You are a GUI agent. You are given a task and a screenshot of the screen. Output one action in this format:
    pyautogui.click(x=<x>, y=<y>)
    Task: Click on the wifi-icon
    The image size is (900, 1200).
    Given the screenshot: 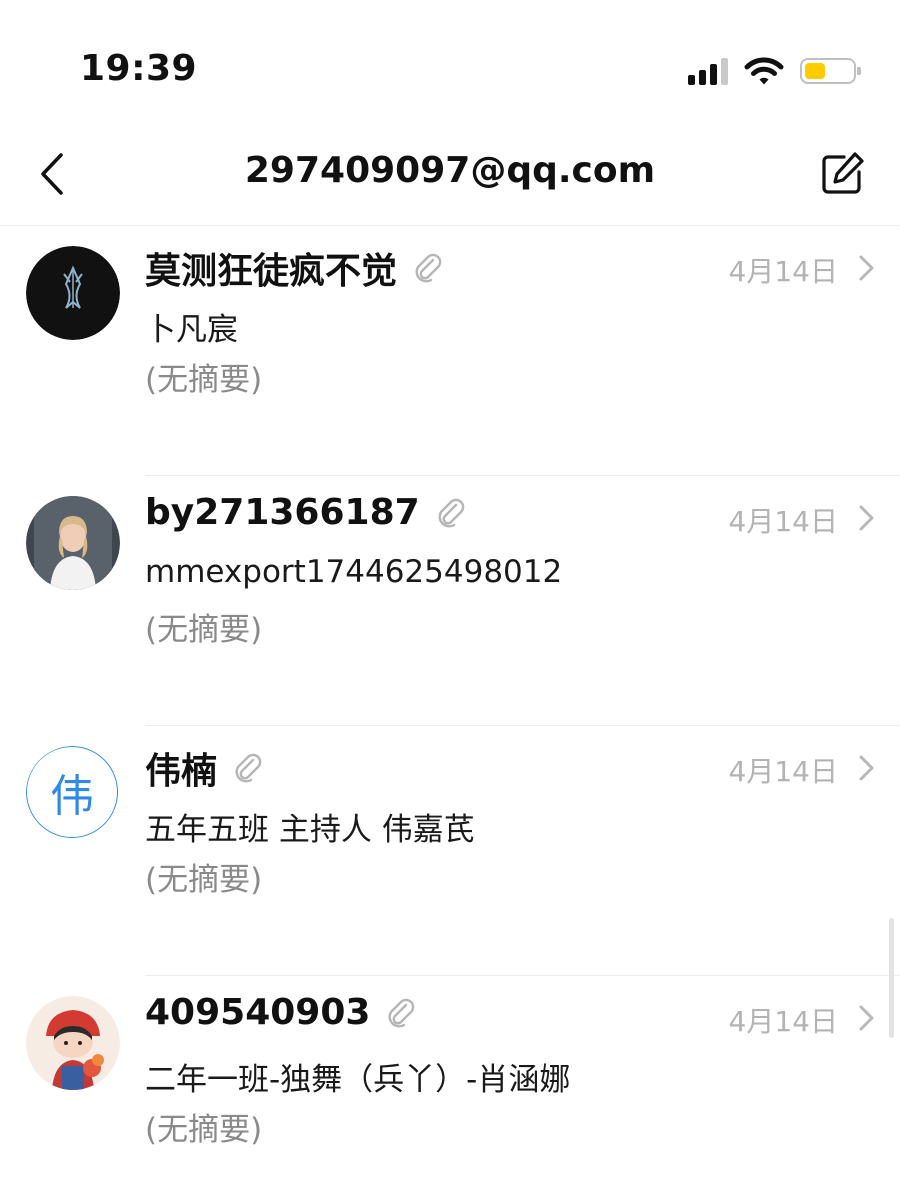 What is the action you would take?
    pyautogui.click(x=764, y=71)
    